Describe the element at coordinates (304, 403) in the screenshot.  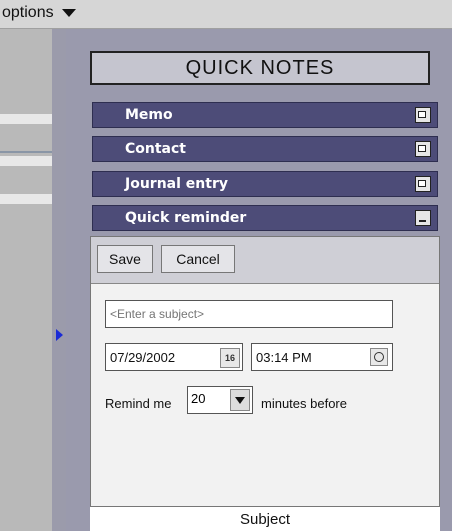
I see `remind-suffix-label: minutes before` at that location.